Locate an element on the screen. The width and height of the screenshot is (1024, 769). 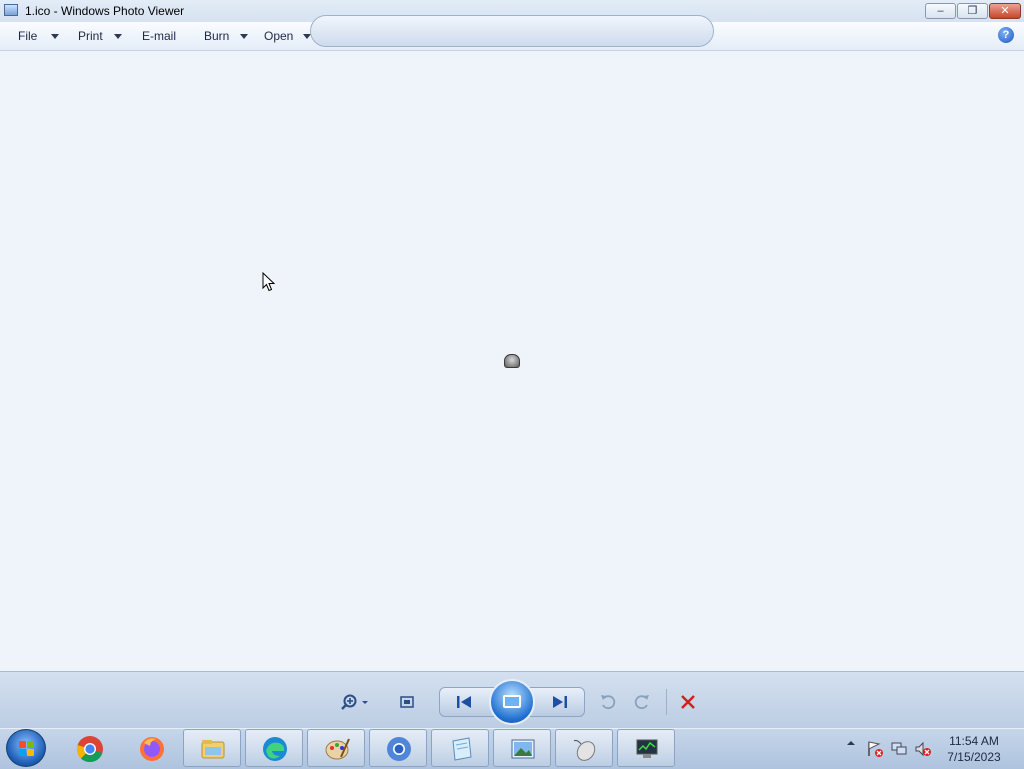
slideshow-button is located at coordinates (512, 702).